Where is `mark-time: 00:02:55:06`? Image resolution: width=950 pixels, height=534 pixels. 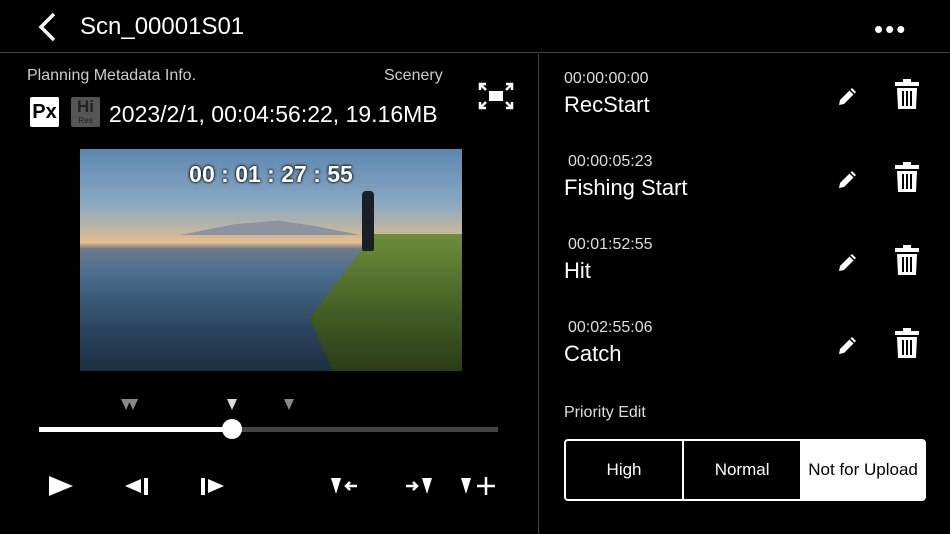
mark-time: 00:02:55:06 is located at coordinates (610, 327).